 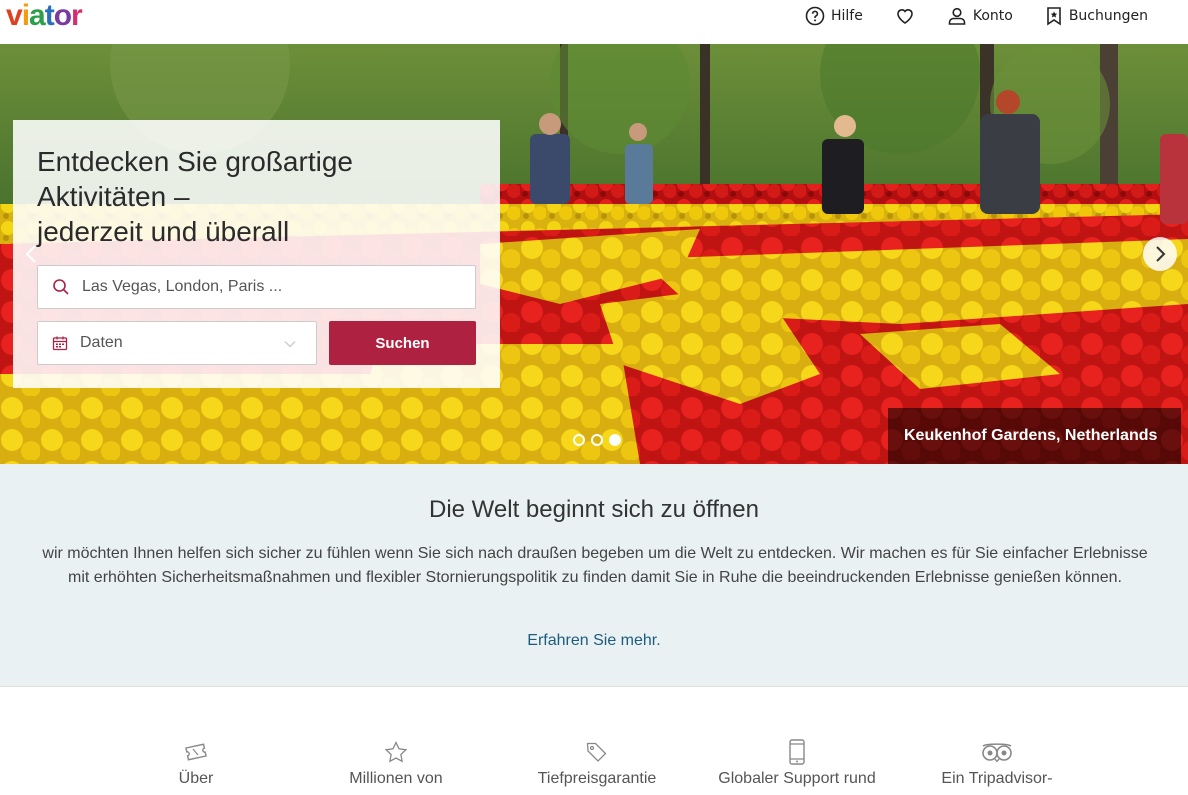 I want to click on logo-letter: o, so click(x=62, y=16).